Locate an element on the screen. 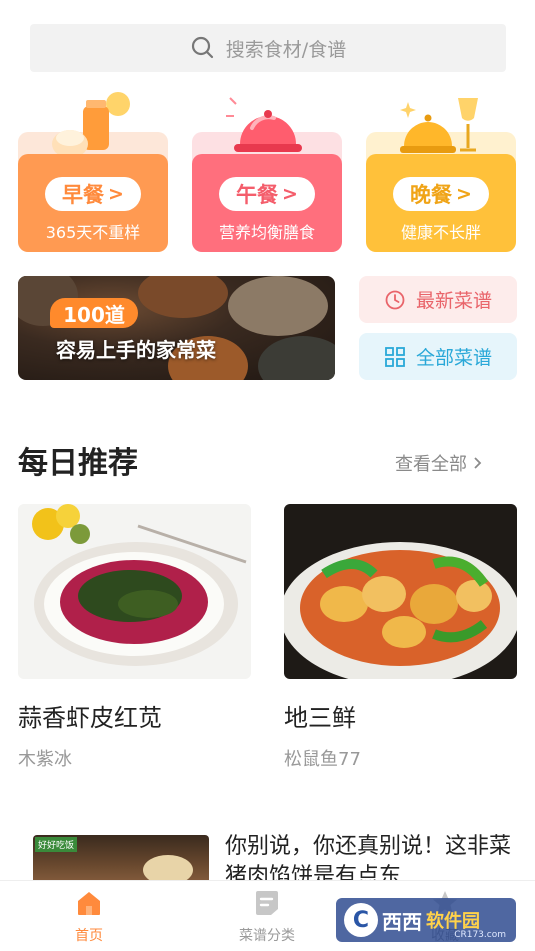 This screenshot has height=951, width=535. recipe-author: 木紫冰 is located at coordinates (45, 759).